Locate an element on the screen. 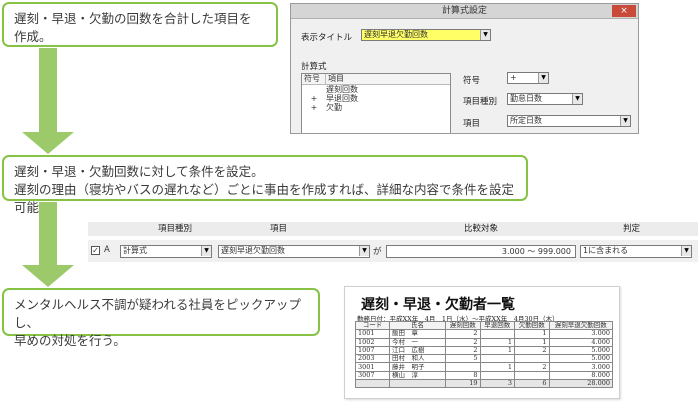 This screenshot has width=699, height=403. cell-absent is located at coordinates (532, 359).